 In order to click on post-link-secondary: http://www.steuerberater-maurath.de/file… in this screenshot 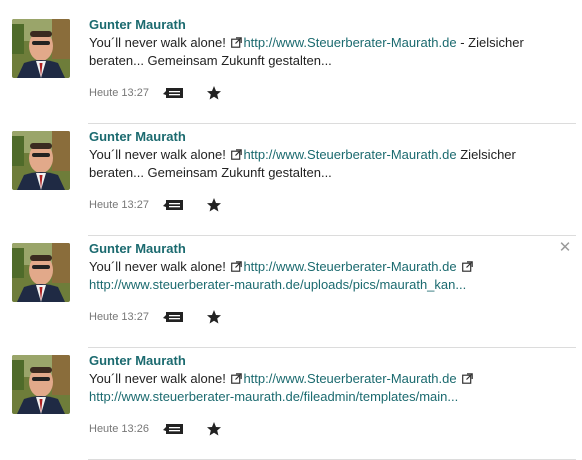, I will do `click(273, 396)`.